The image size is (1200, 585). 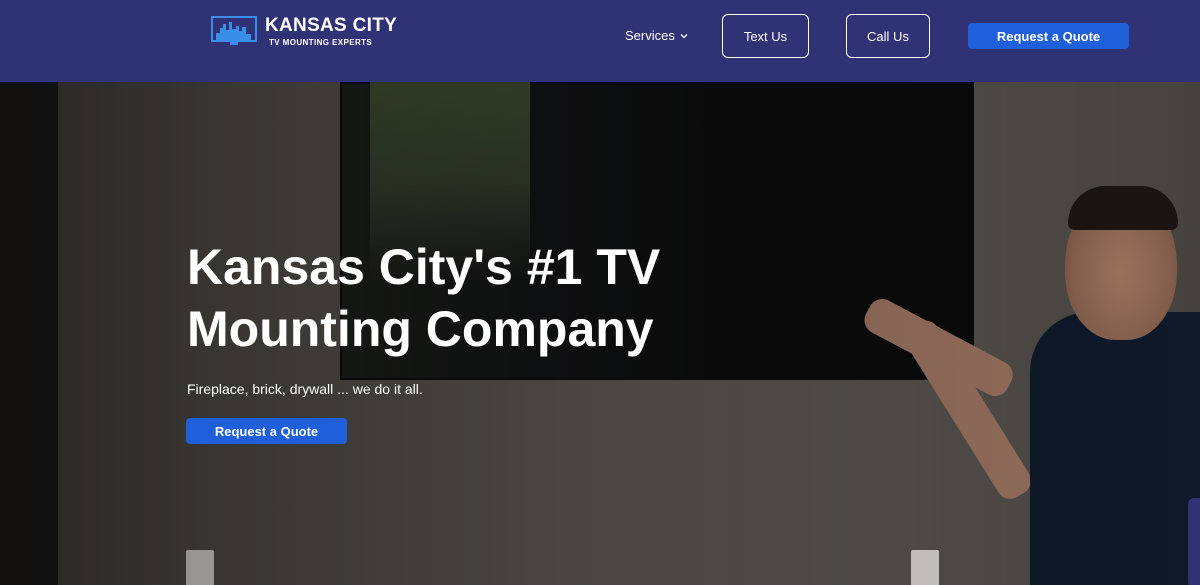 I want to click on hero-title: Kansas City's #1 TV Mounting Company, so click(x=424, y=298).